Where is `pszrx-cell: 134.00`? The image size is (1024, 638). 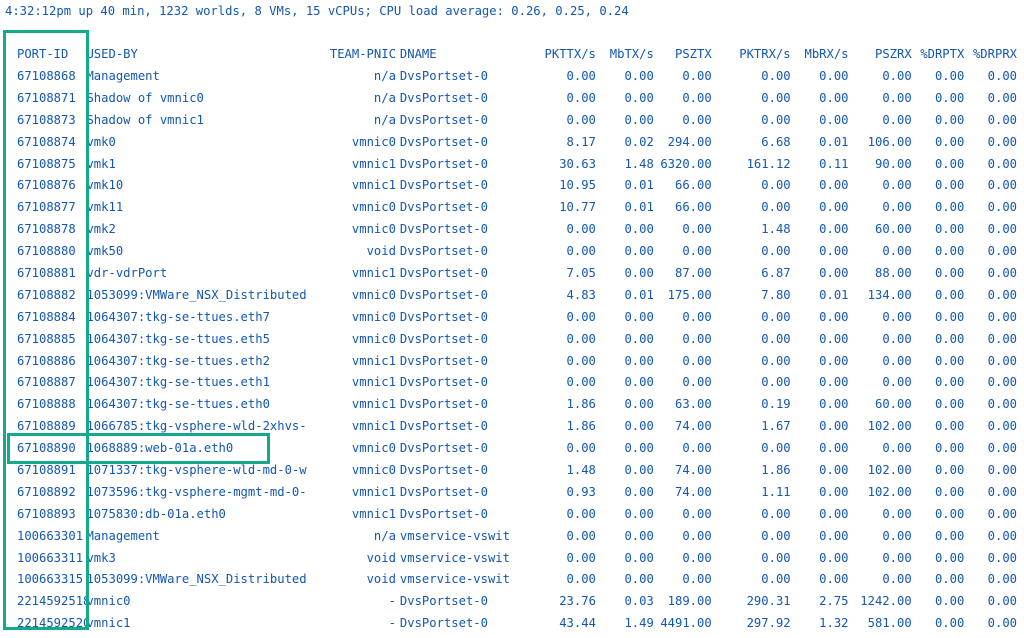
pszrx-cell: 134.00 is located at coordinates (889, 294).